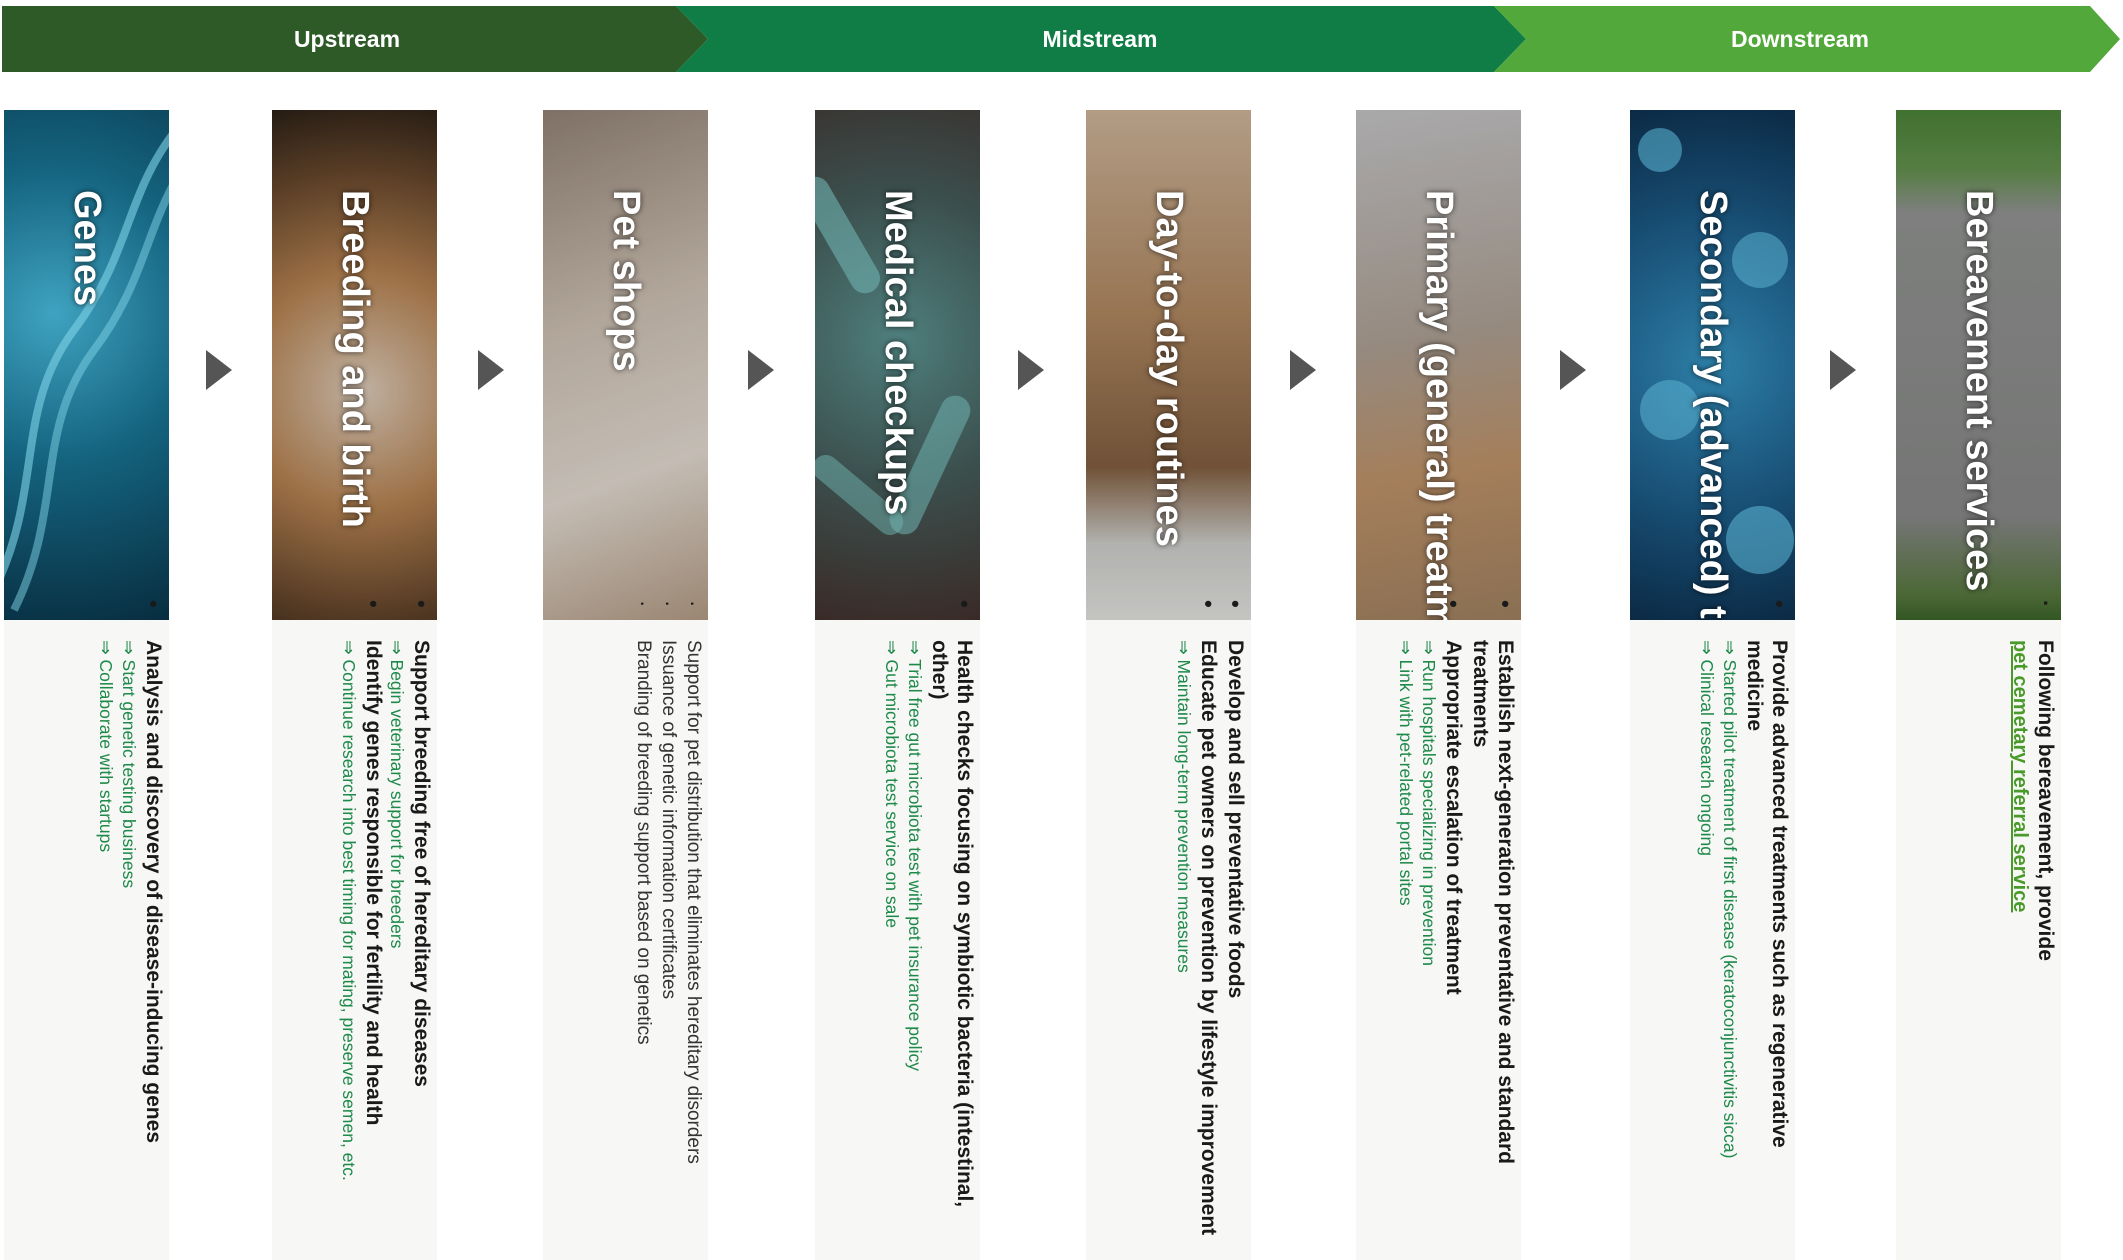 The height and width of the screenshot is (1260, 2123). What do you see at coordinates (626, 281) in the screenshot?
I see `column-title: Pet shops` at bounding box center [626, 281].